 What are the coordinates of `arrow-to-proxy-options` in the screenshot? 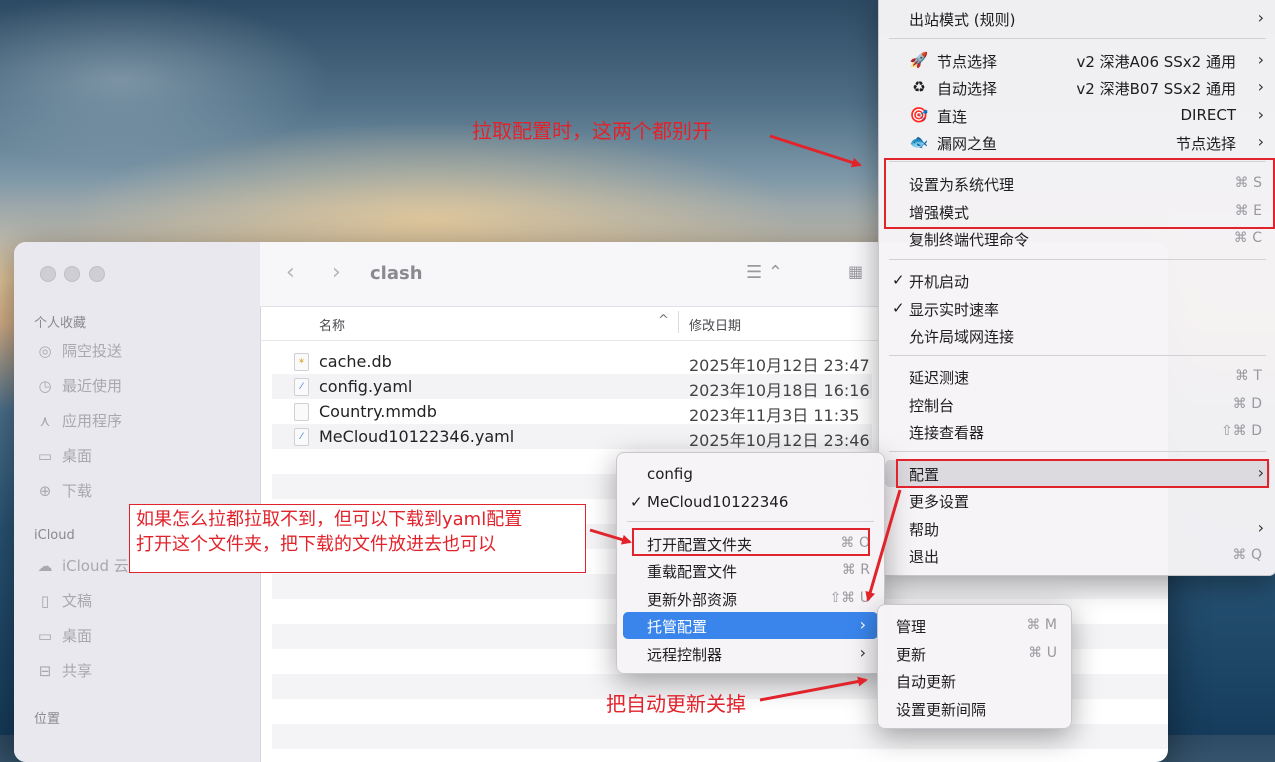 It's located at (815, 151).